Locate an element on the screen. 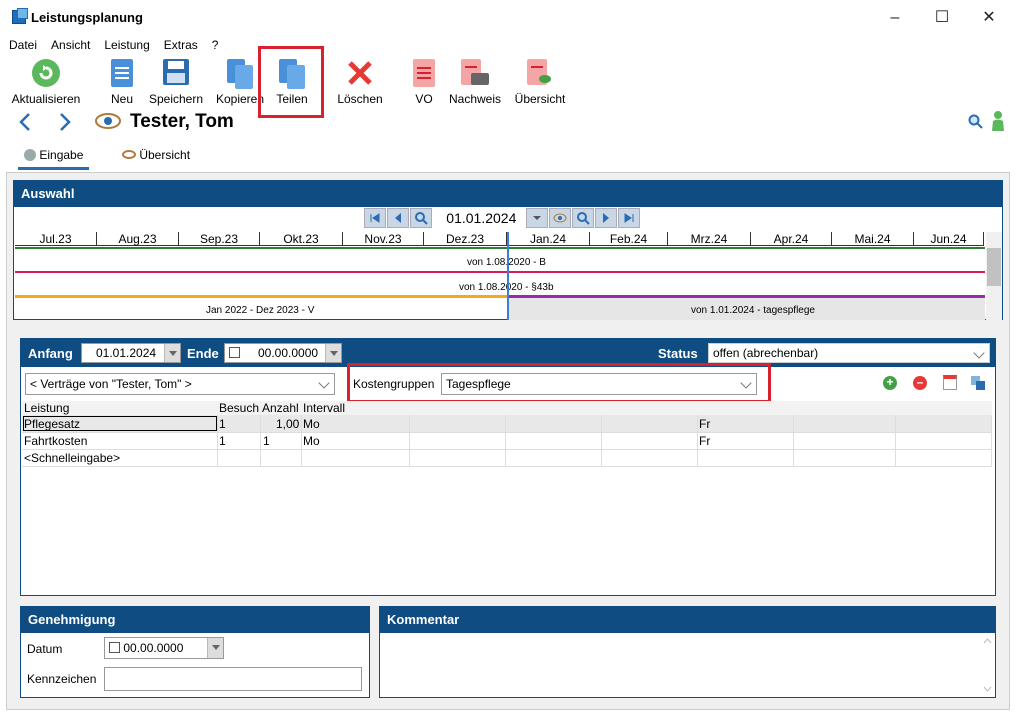 This screenshot has width=1016, height=713. month-header: Apr.24 is located at coordinates (791, 239).